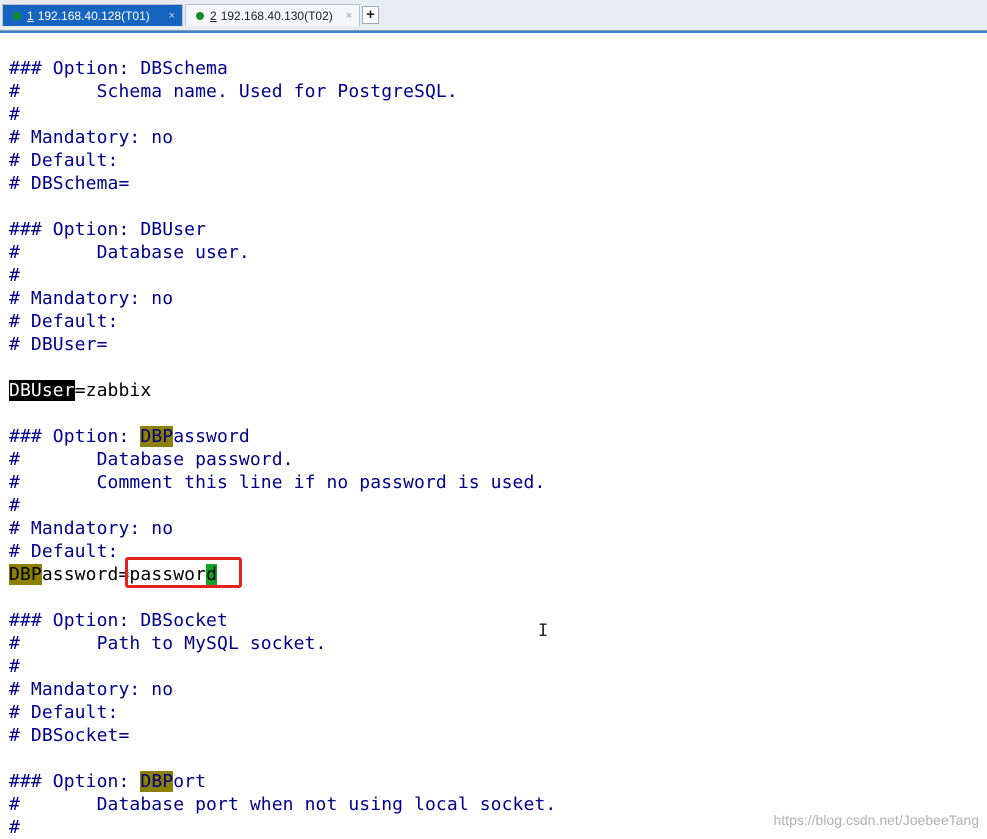  Describe the element at coordinates (118, 68) in the screenshot. I see `terminal-line: ### Option: DBSchema` at that location.